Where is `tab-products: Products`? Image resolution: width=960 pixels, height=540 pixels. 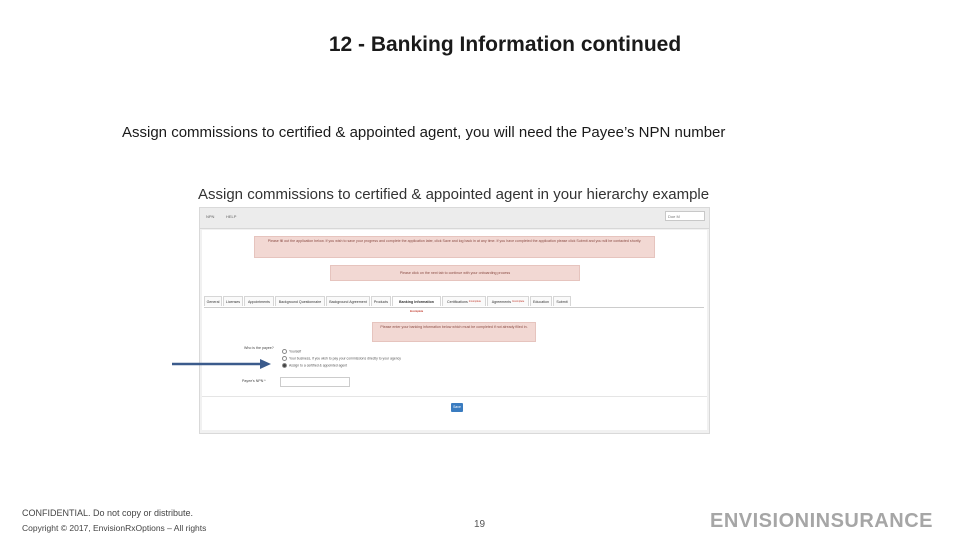
tab-products: Products is located at coordinates (381, 301).